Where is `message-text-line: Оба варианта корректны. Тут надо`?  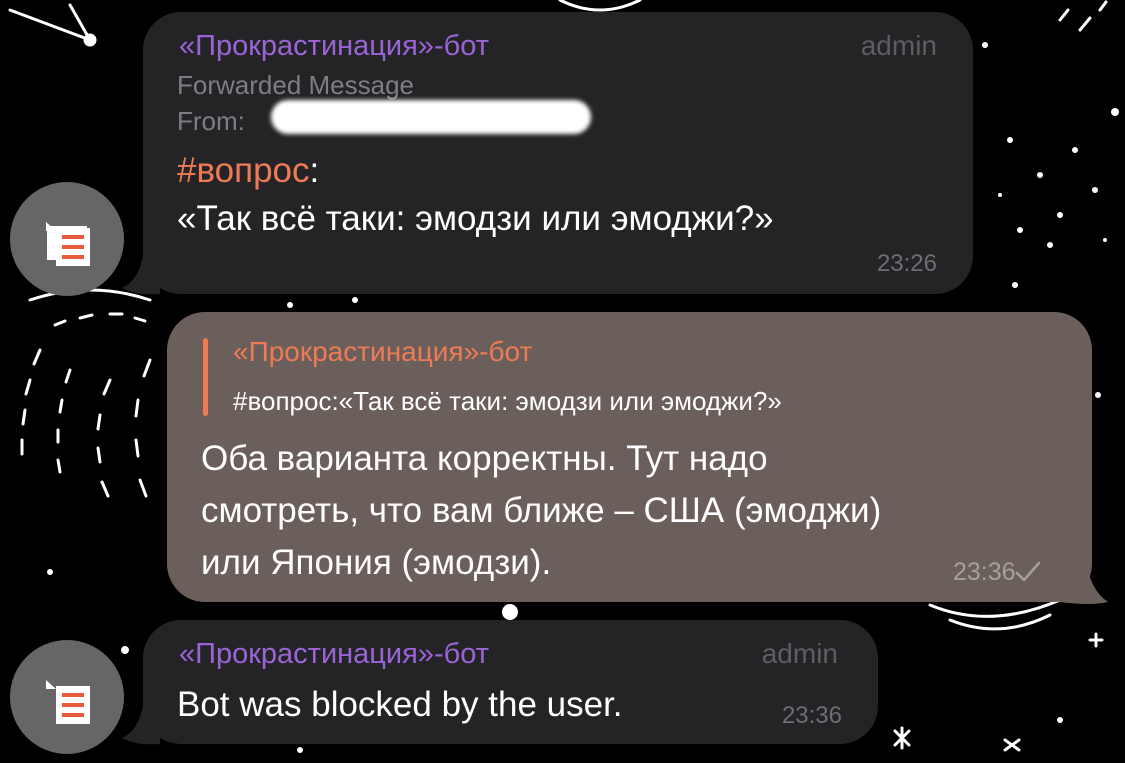
message-text-line: Оба варианта корректны. Тут надо is located at coordinates (484, 458).